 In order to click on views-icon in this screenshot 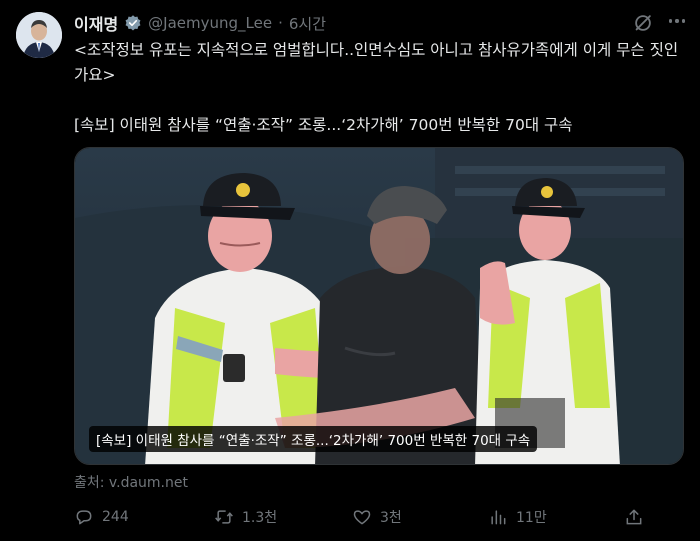, I will do `click(498, 517)`.